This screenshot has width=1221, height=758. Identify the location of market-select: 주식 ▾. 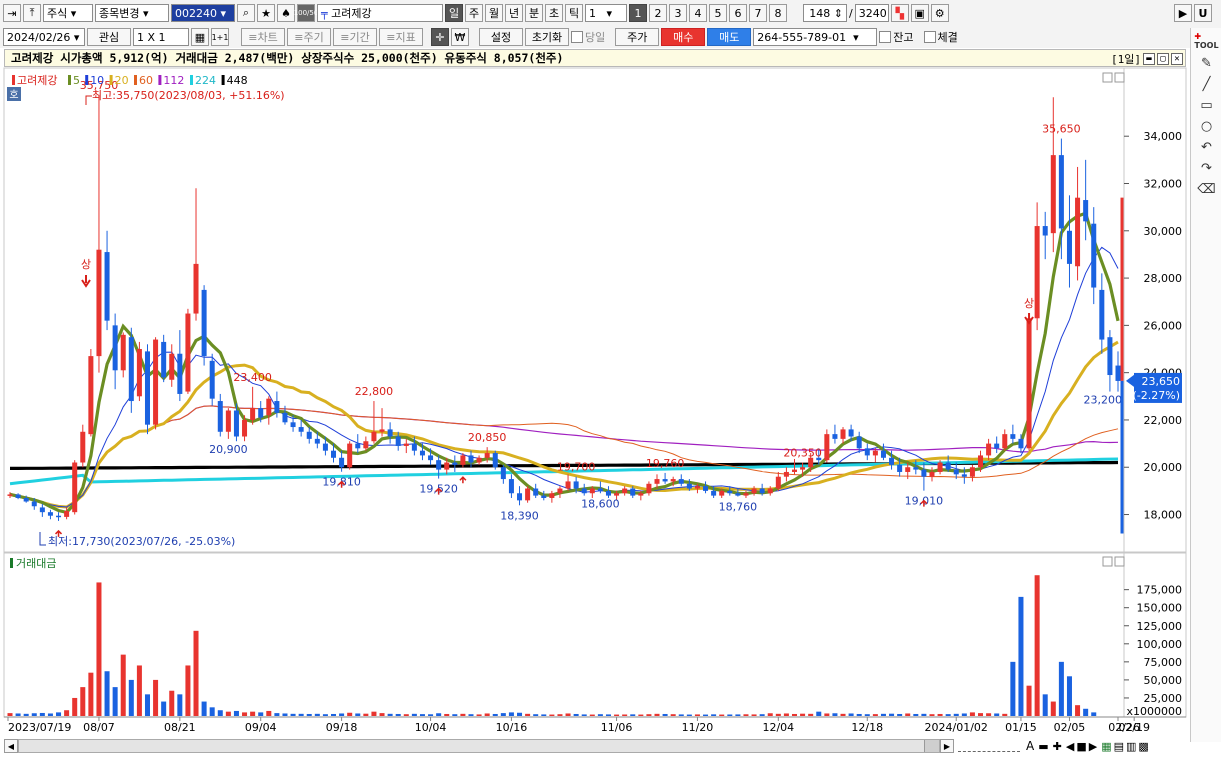
(68, 13).